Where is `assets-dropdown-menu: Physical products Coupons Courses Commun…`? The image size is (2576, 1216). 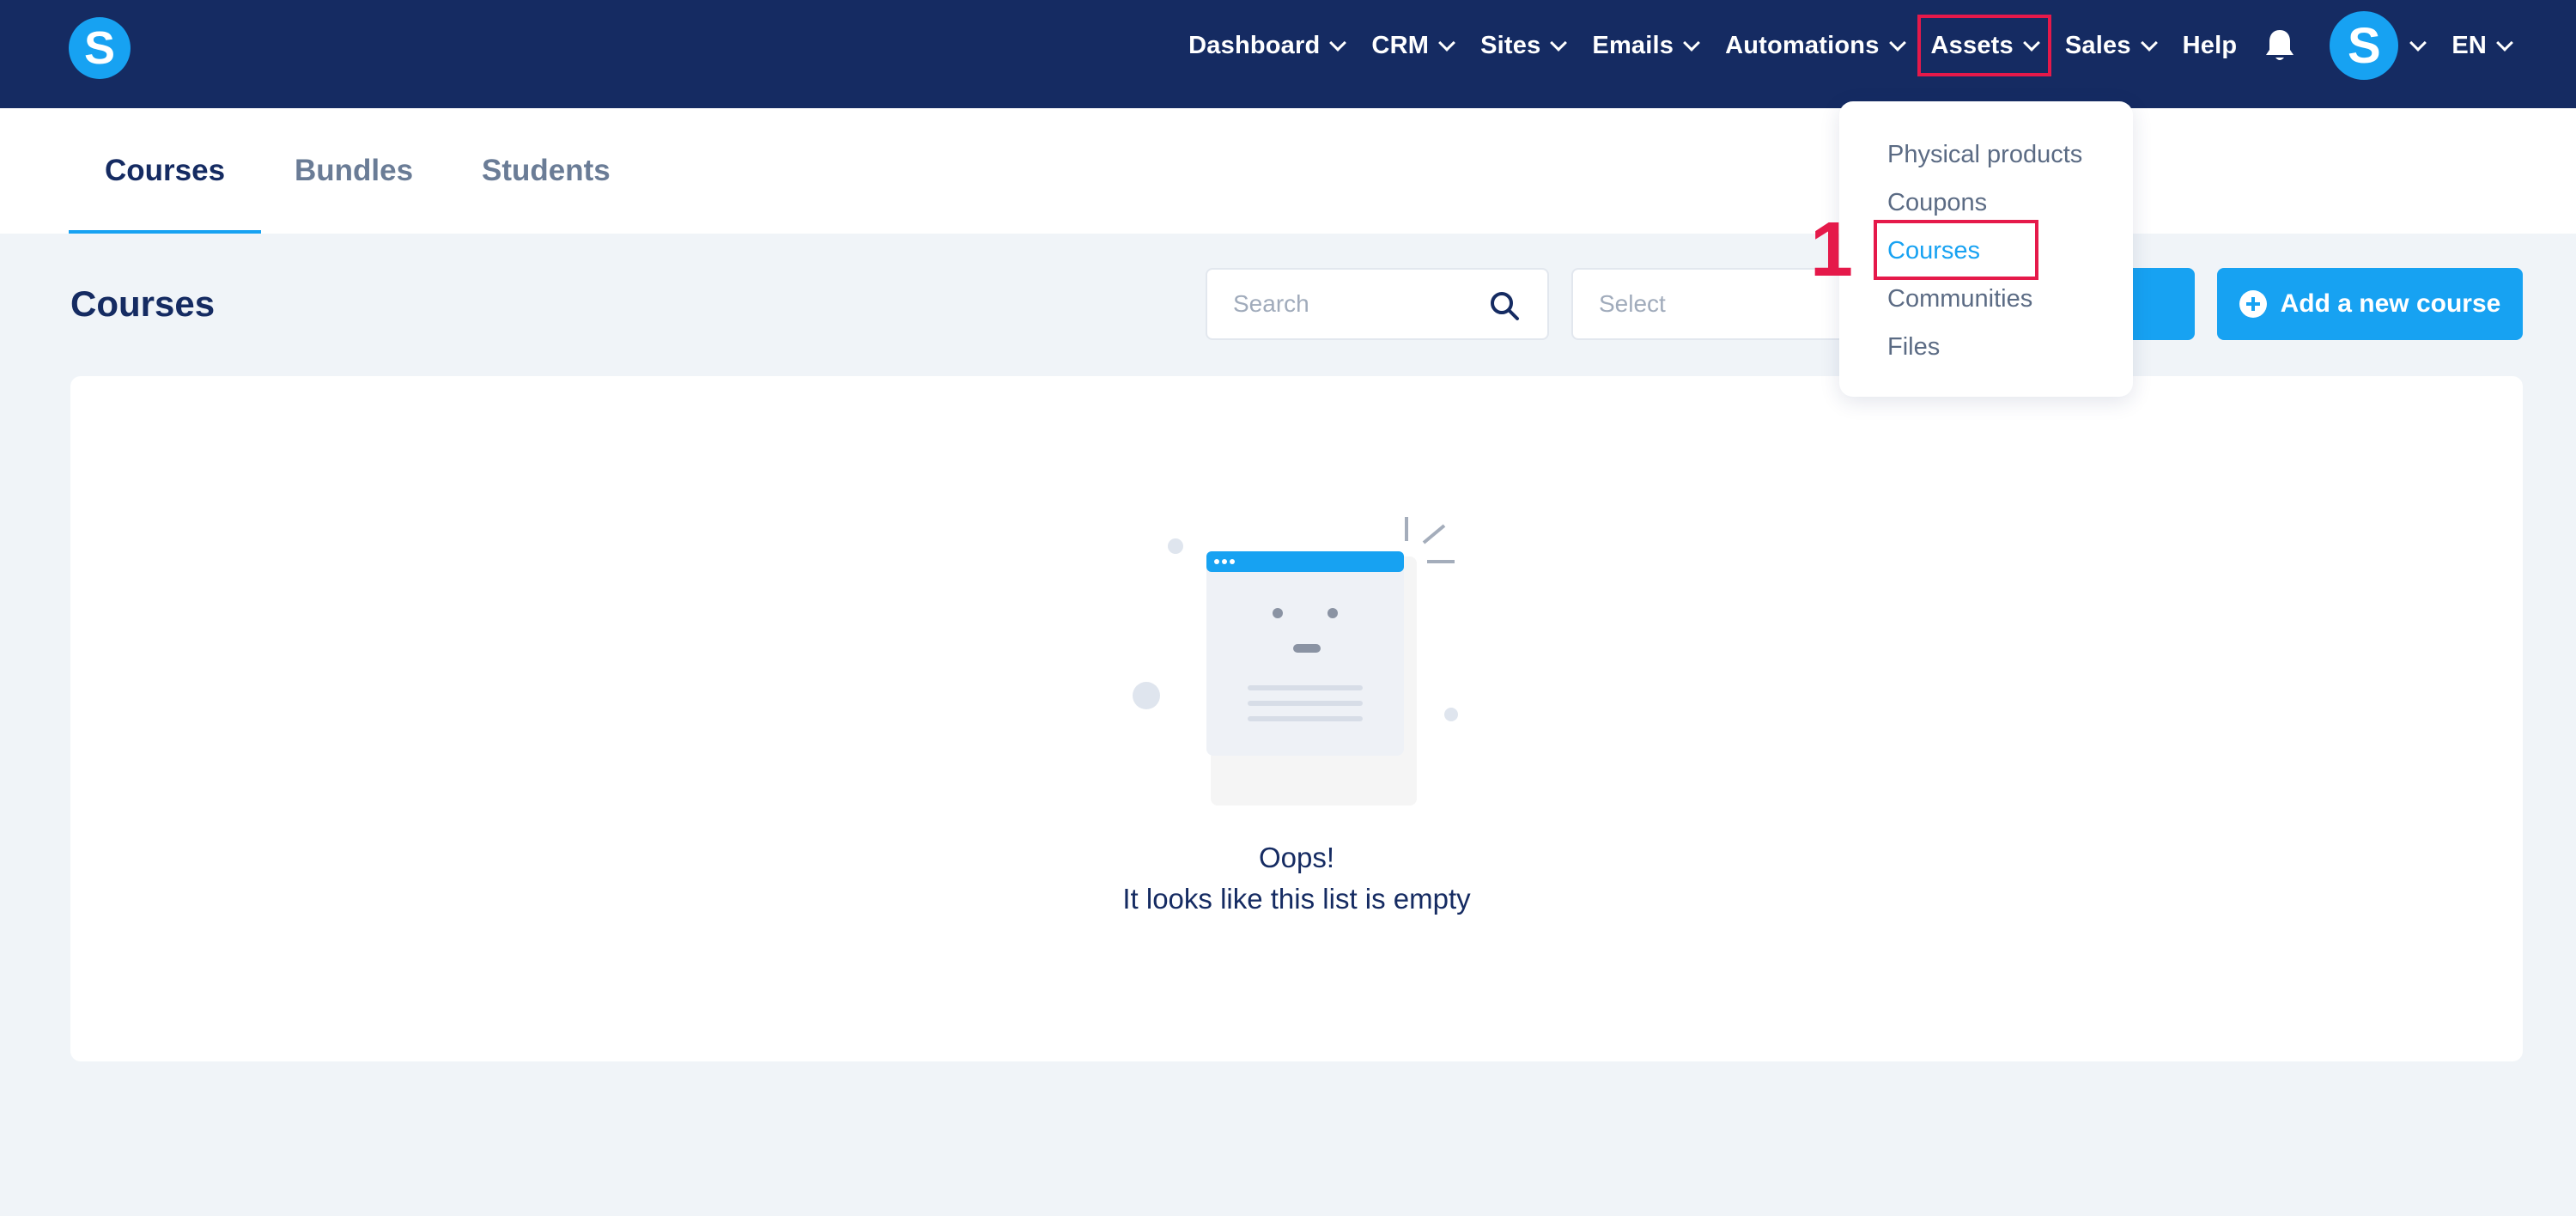
assets-dropdown-menu: Physical products Coupons Courses Commun… is located at coordinates (1986, 249).